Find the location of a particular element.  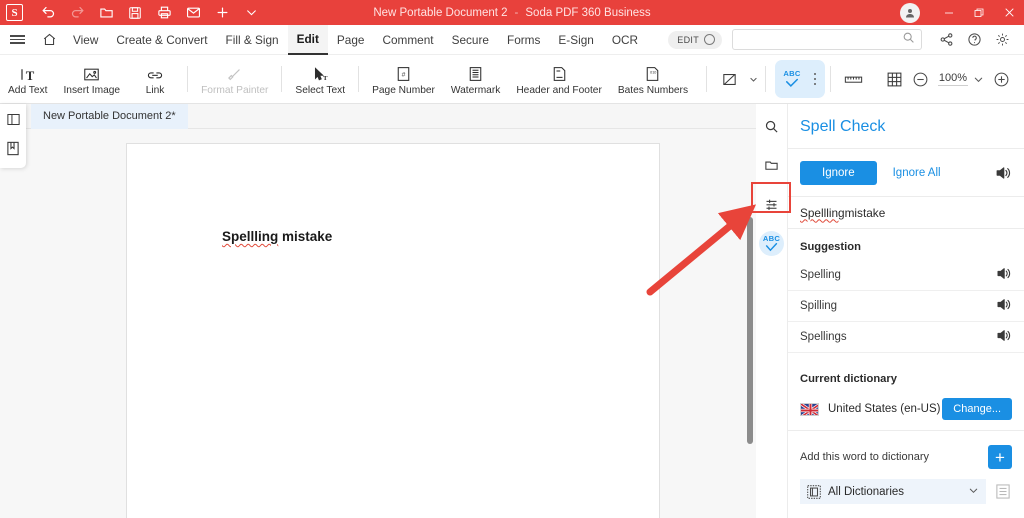

save-icon is located at coordinates (135, 13).